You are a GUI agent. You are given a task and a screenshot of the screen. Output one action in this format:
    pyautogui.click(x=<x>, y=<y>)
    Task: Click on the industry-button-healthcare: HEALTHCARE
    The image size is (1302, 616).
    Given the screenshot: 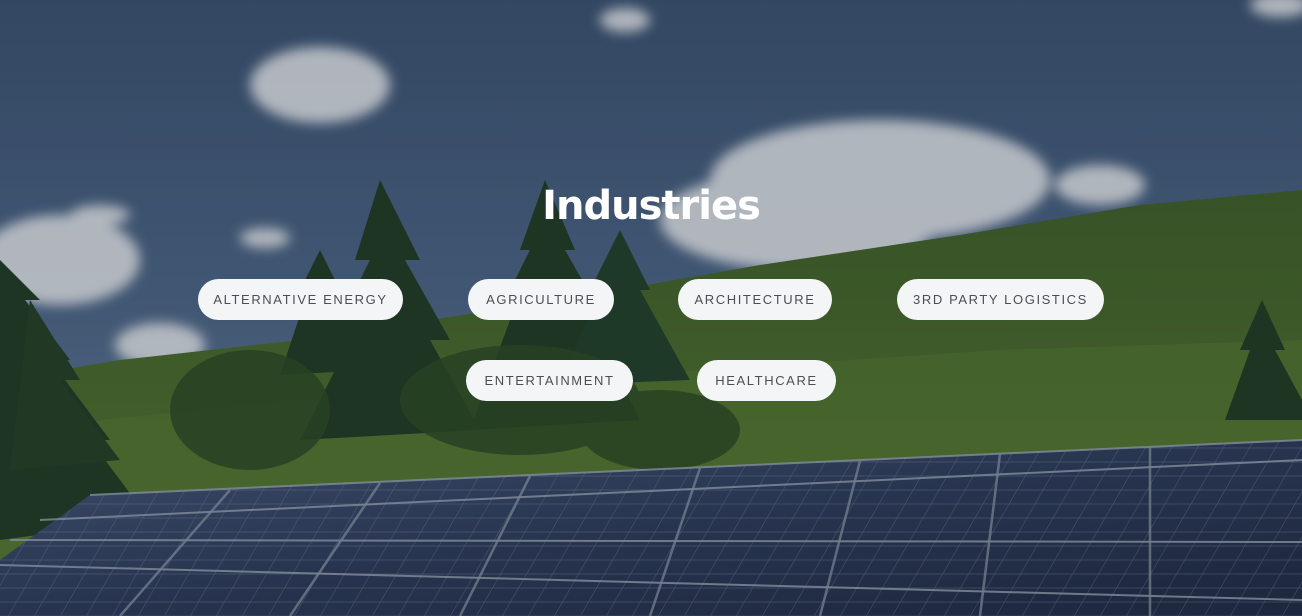 What is the action you would take?
    pyautogui.click(x=766, y=380)
    